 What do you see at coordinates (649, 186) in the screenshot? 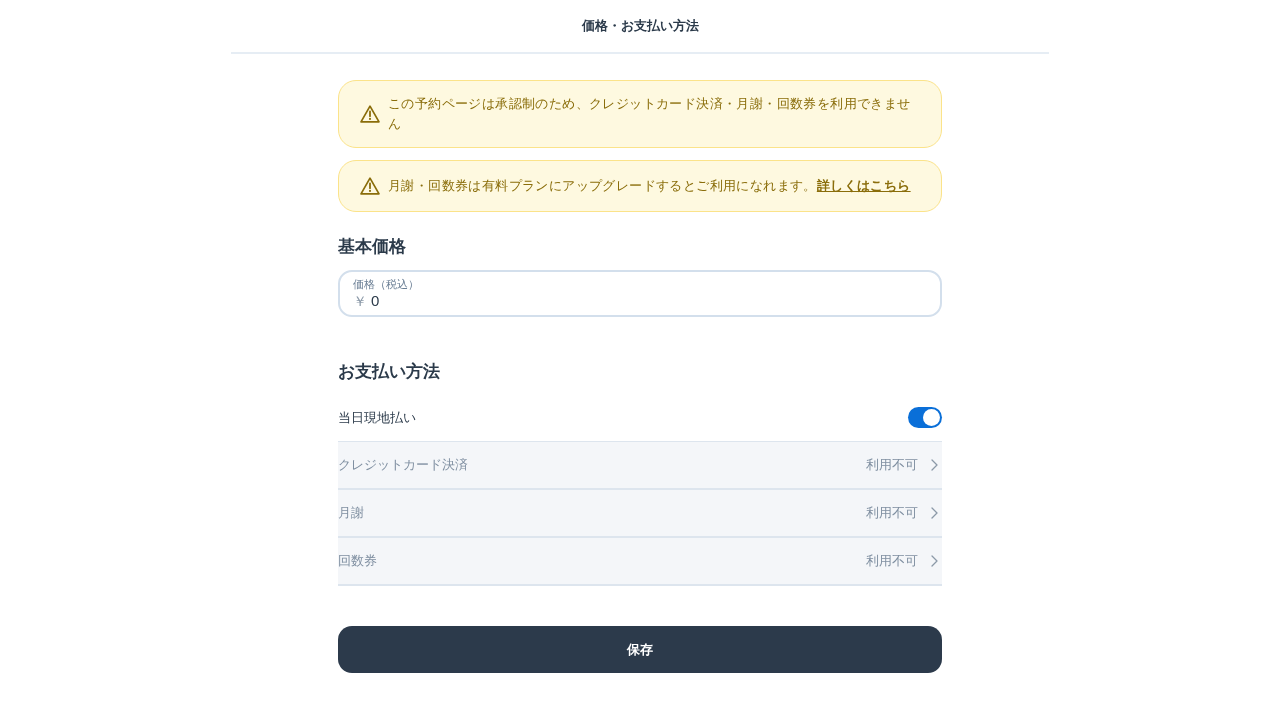
I see `alert-message: 月謝・回数券は有料プランにアップグレードするとご利用になれます。詳しくはこちら` at bounding box center [649, 186].